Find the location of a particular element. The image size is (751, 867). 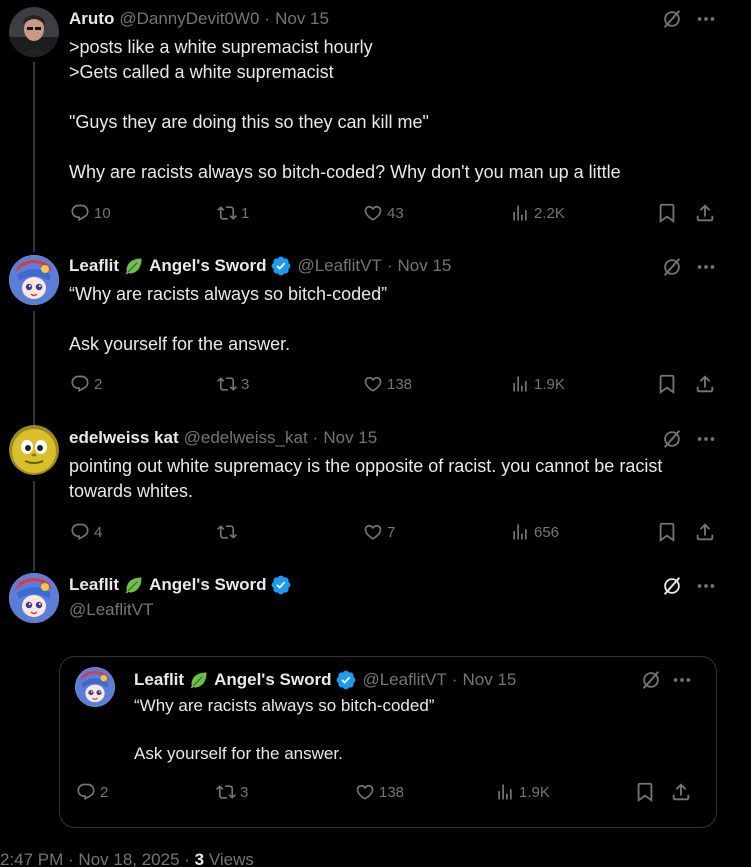

retweet-button is located at coordinates (229, 532).